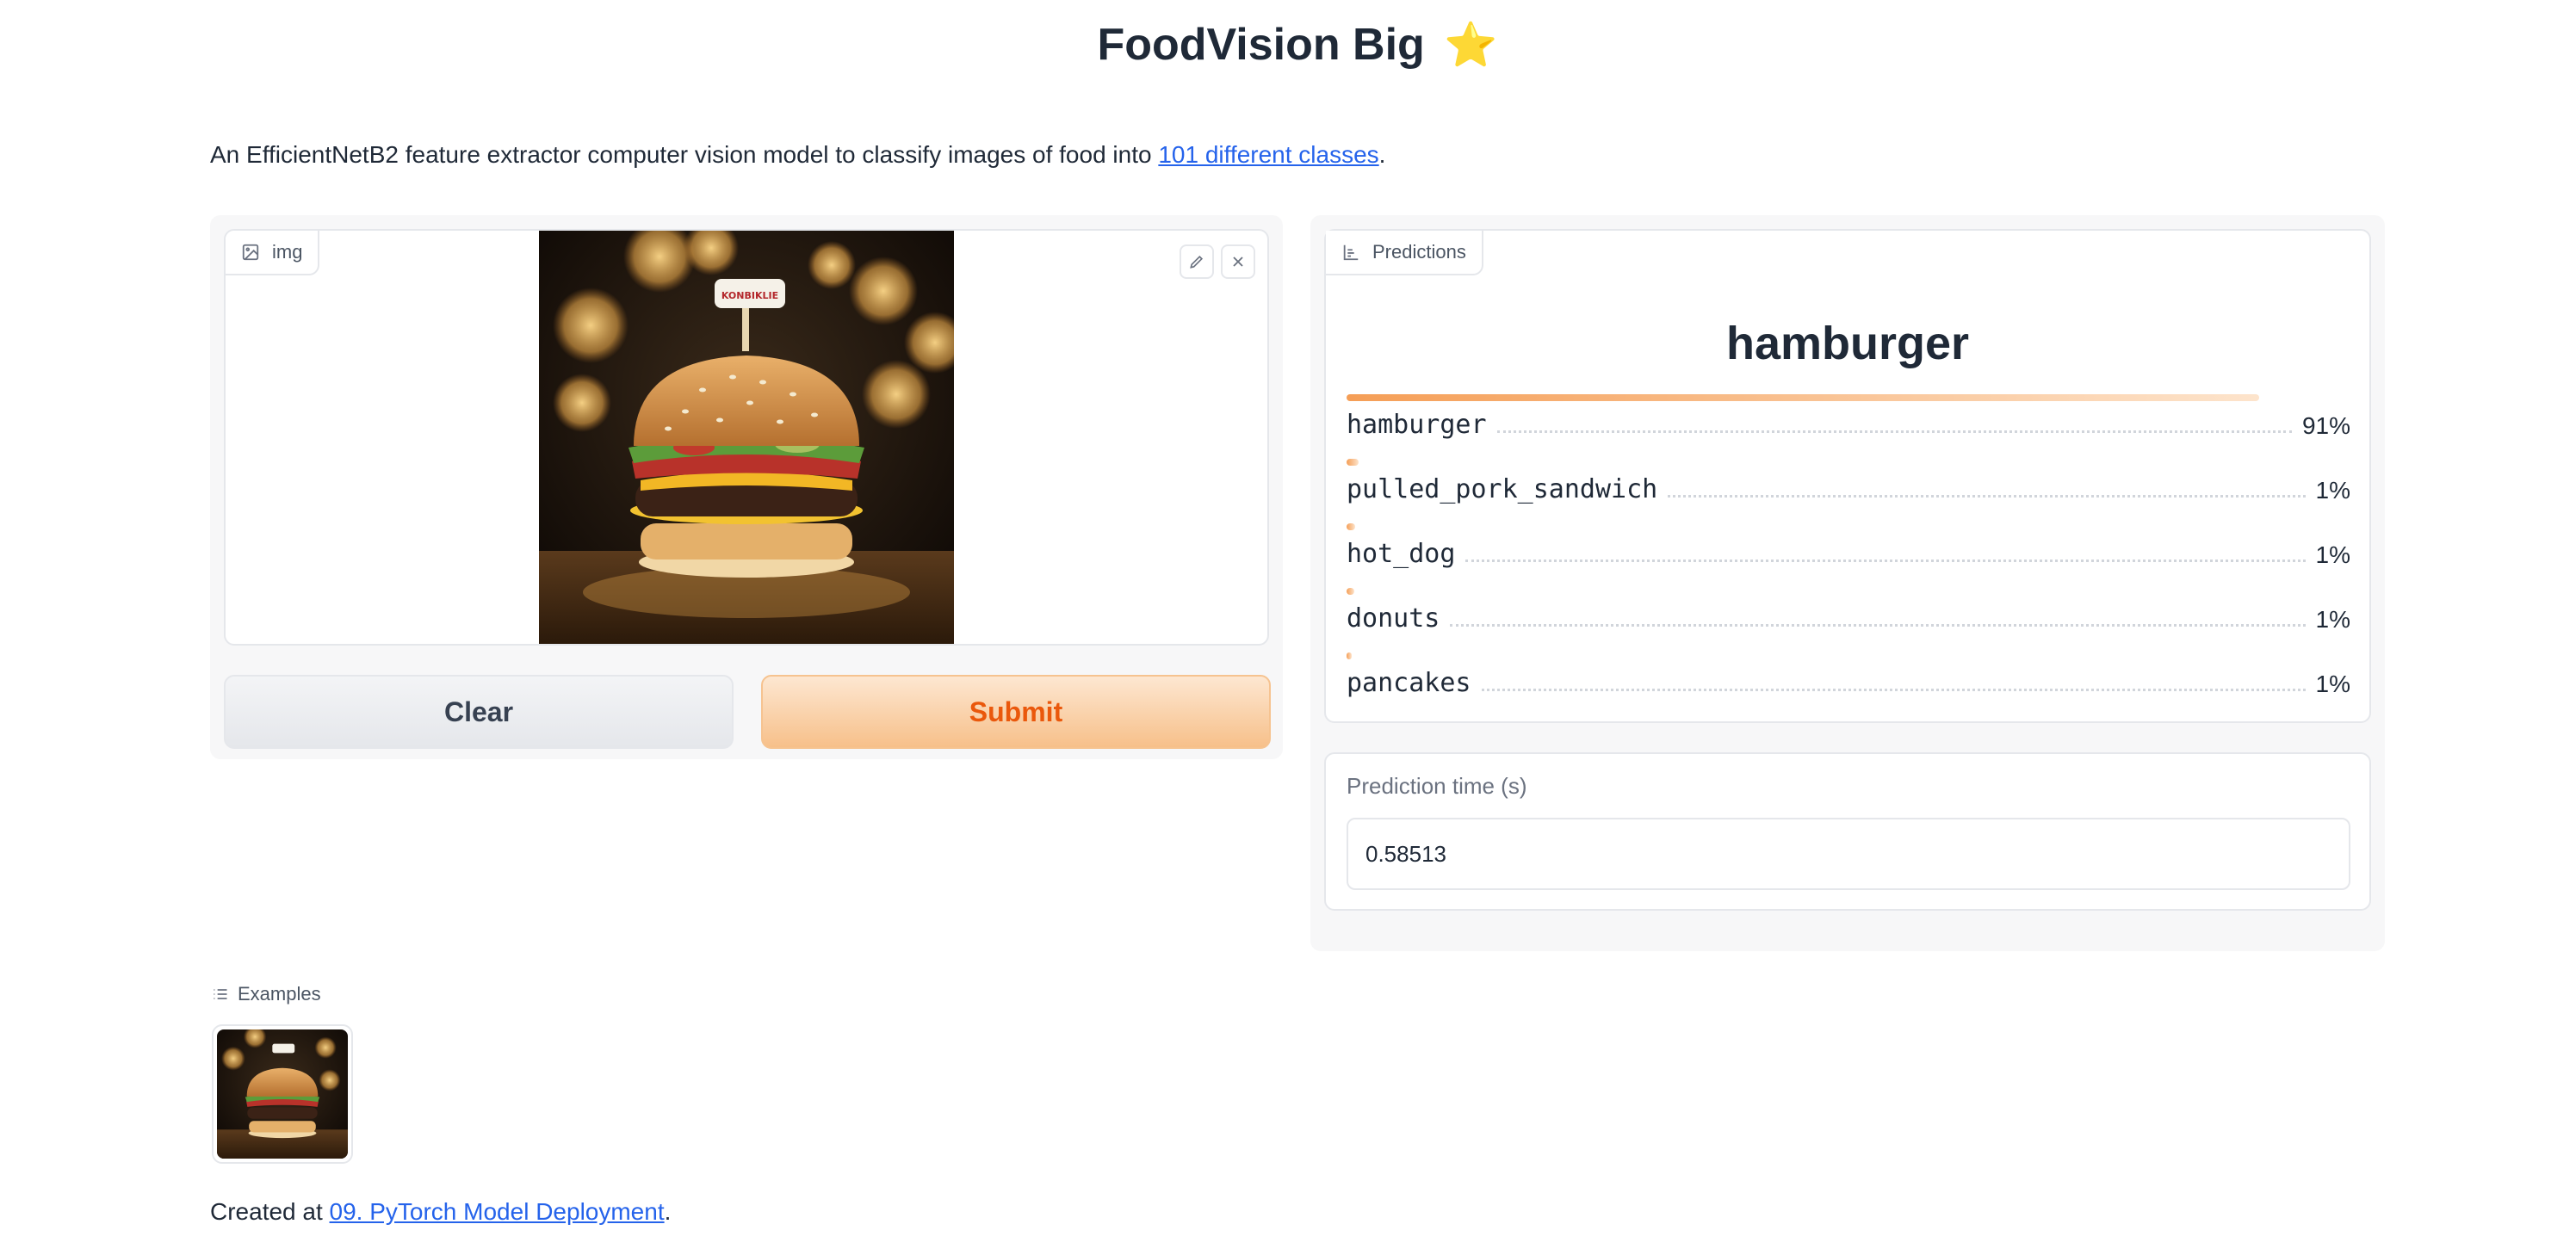 This screenshot has height=1255, width=2576. I want to click on page-title: FoodVision Big ⭐, so click(1288, 45).